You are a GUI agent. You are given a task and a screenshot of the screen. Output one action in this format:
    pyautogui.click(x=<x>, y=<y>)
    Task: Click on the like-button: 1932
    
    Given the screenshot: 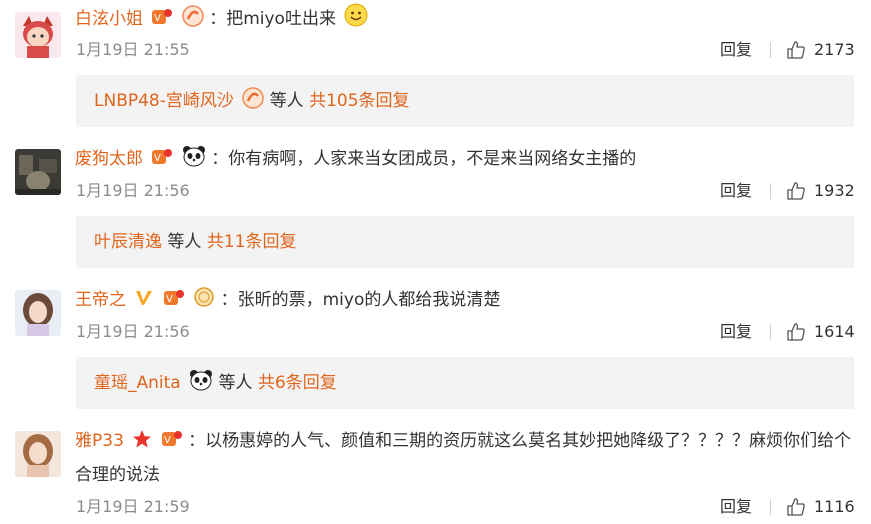 What is the action you would take?
    pyautogui.click(x=820, y=191)
    